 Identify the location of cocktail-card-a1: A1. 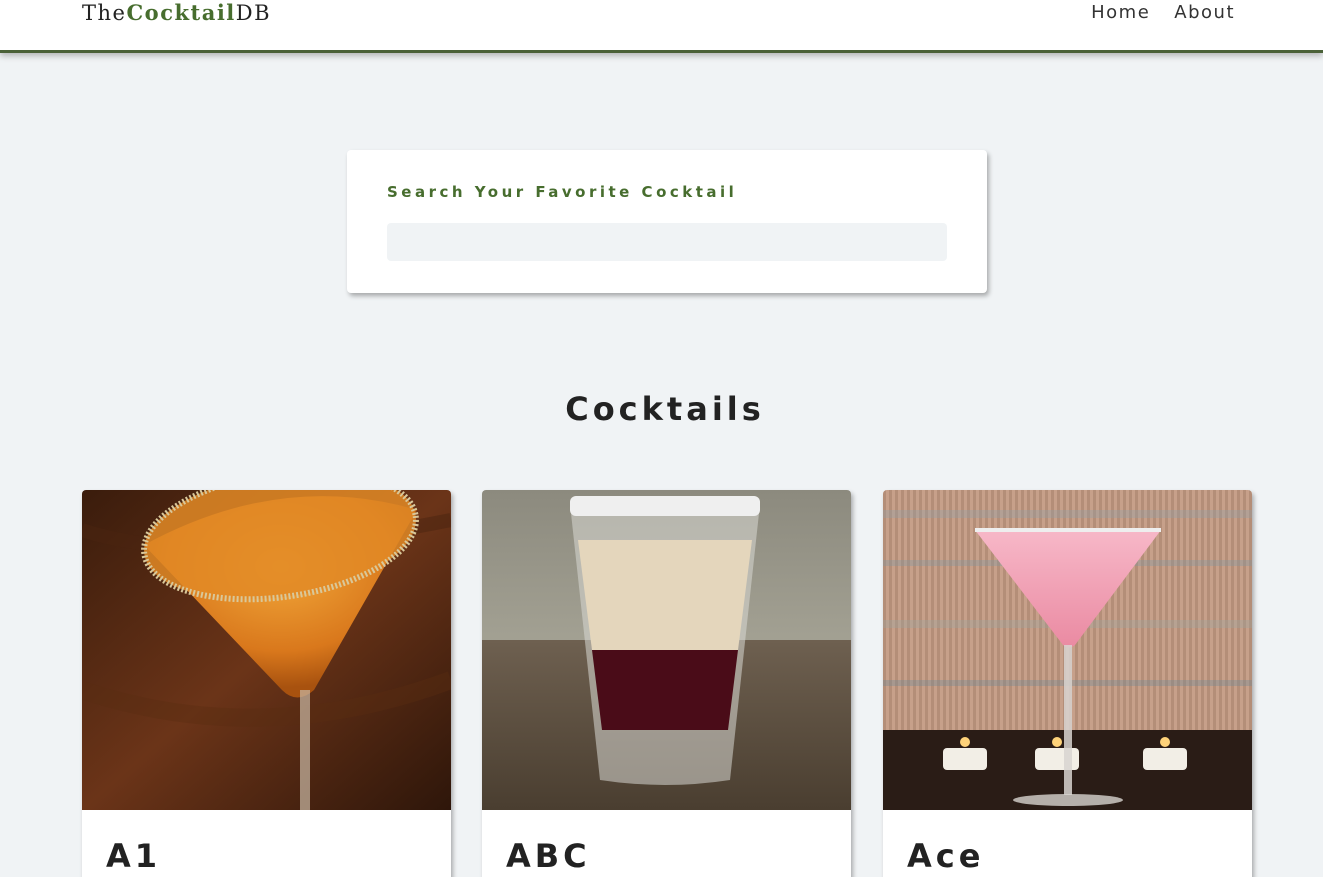
(266, 683).